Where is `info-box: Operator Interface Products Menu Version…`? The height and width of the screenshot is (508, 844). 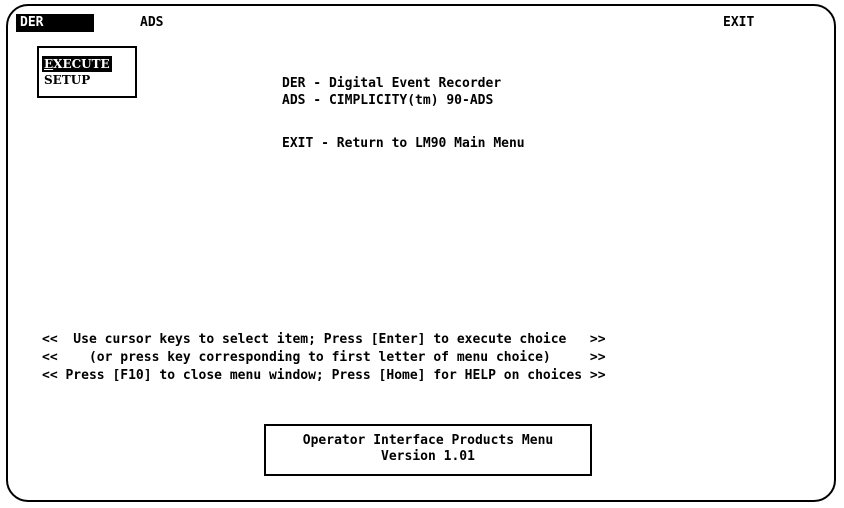 info-box: Operator Interface Products Menu Version… is located at coordinates (428, 450).